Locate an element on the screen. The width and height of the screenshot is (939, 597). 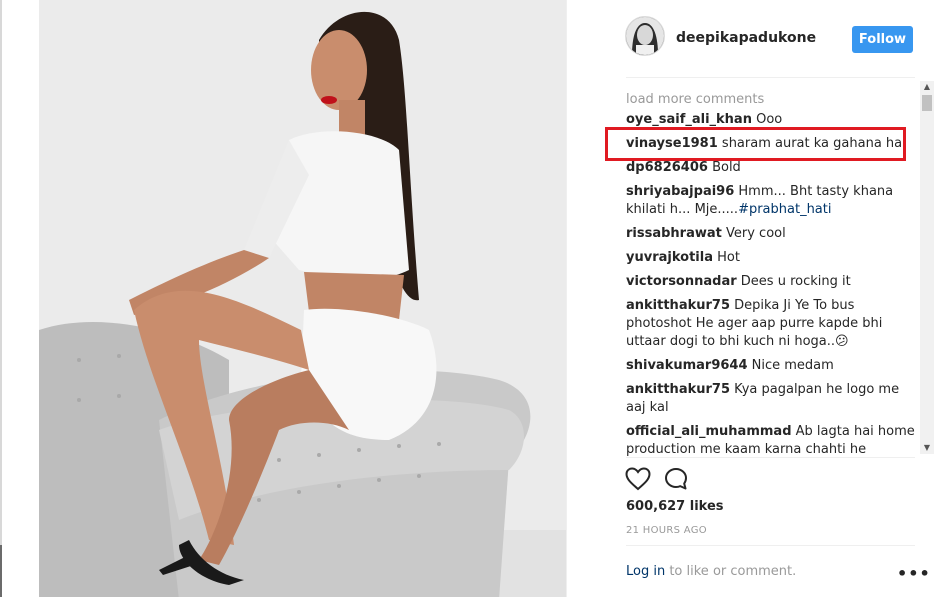
comment-username: yuvrajkotila is located at coordinates (669, 257).